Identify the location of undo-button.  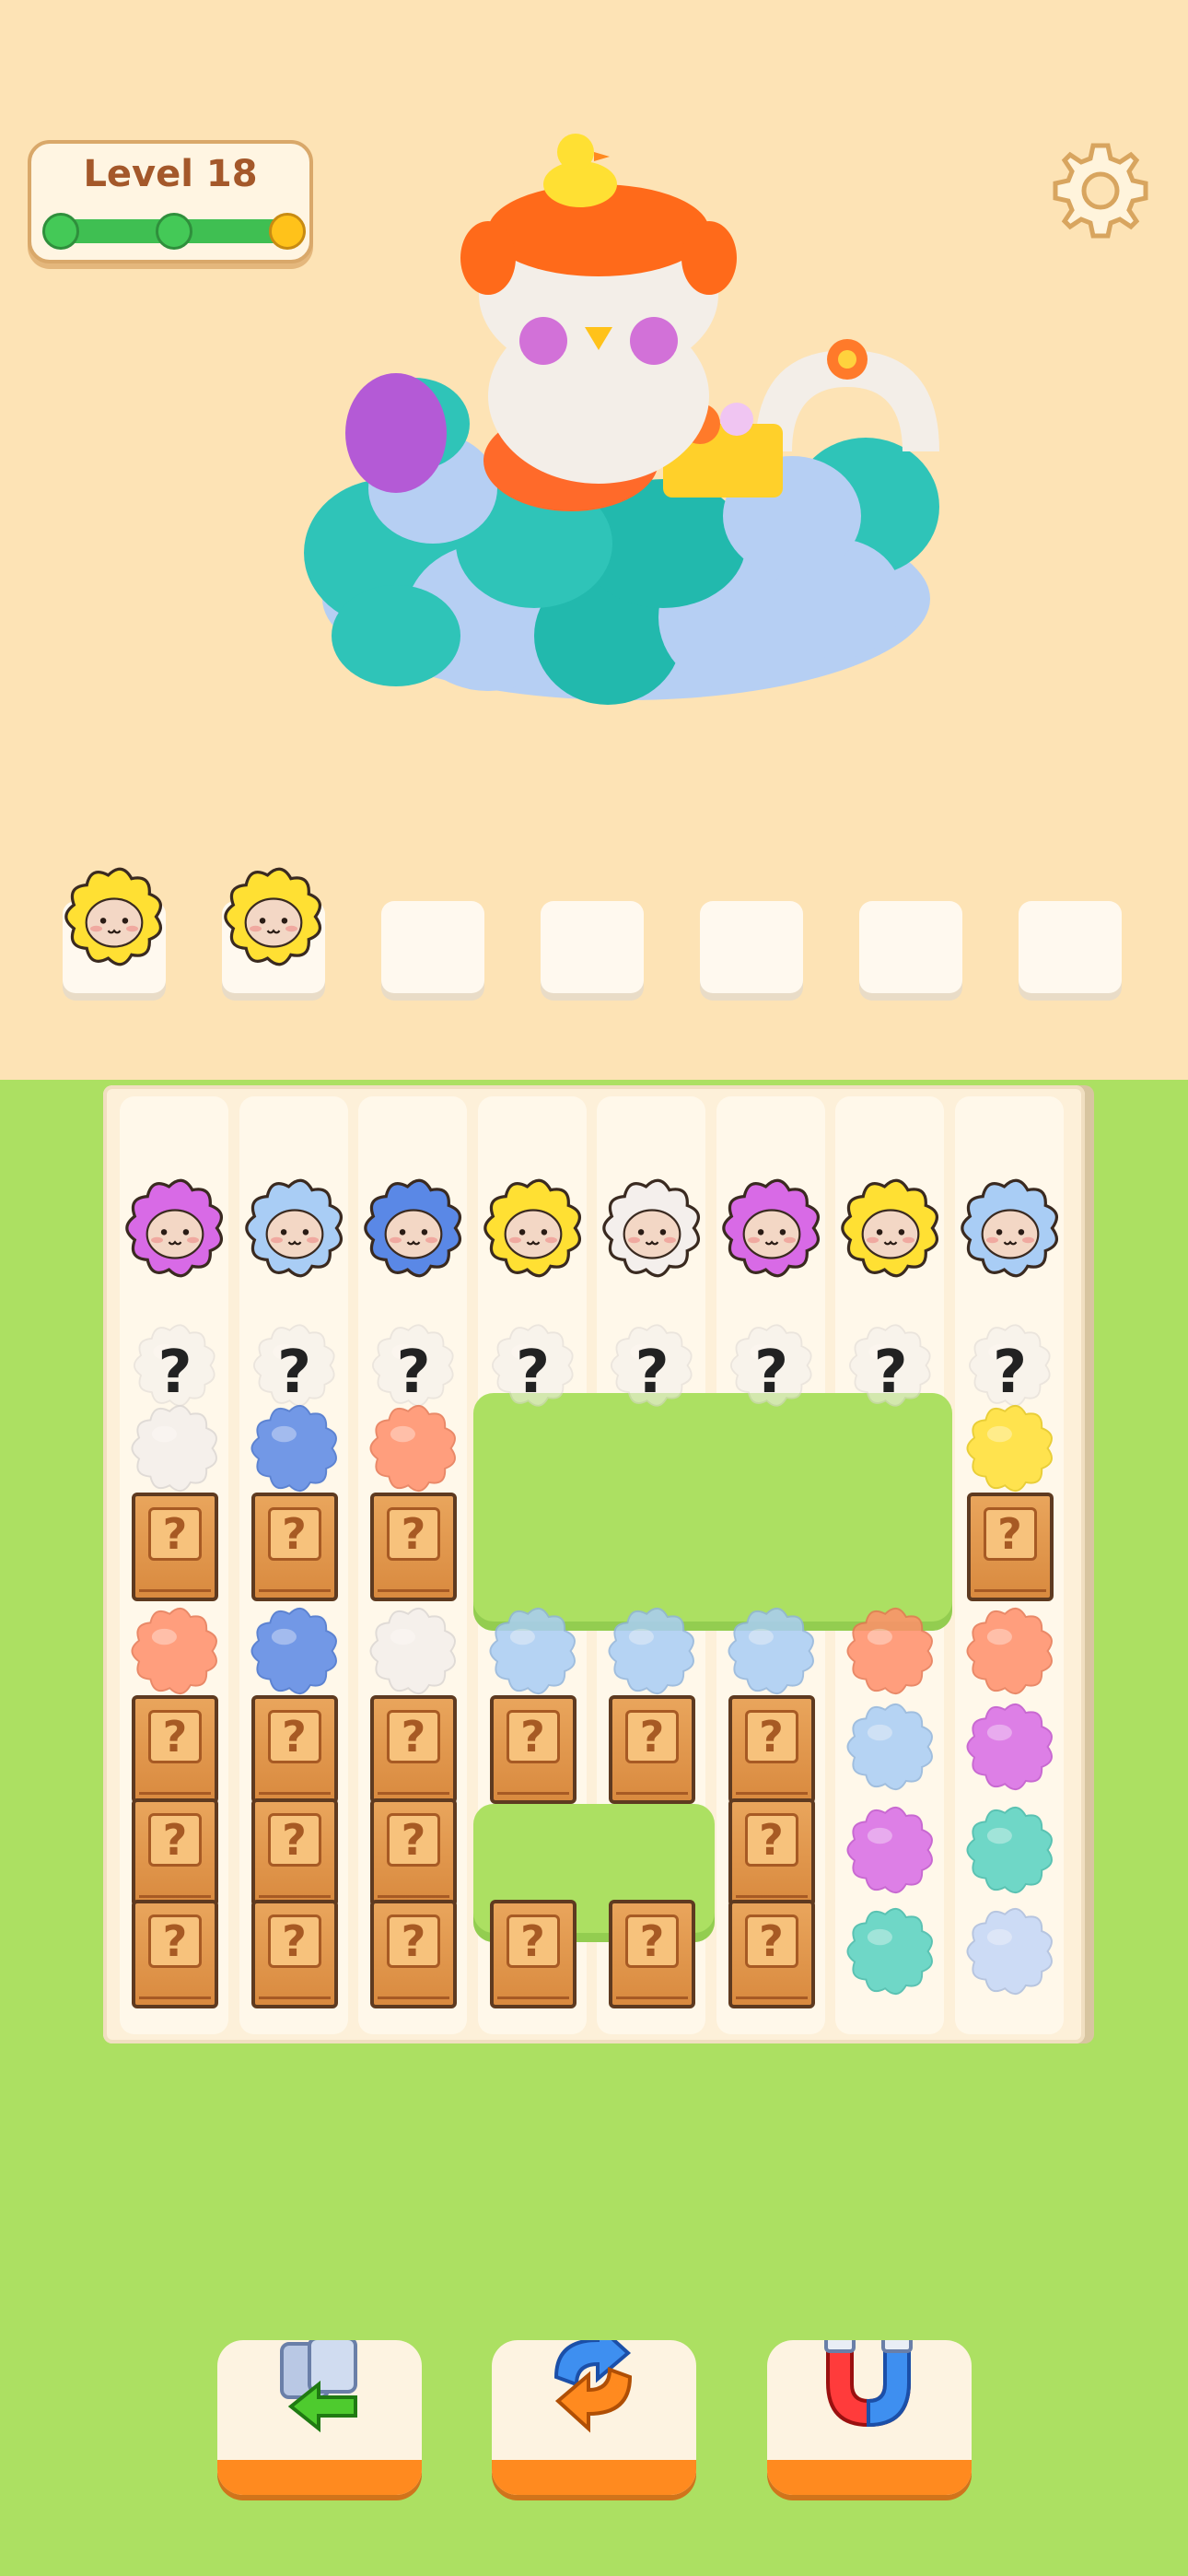
(319, 2417).